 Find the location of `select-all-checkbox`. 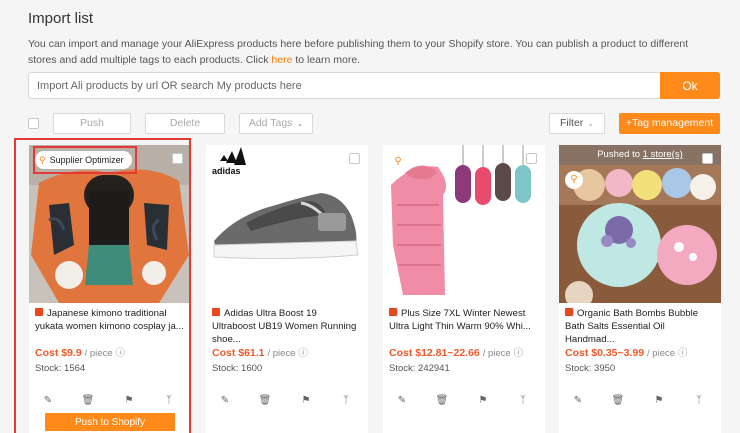

select-all-checkbox is located at coordinates (33, 123).